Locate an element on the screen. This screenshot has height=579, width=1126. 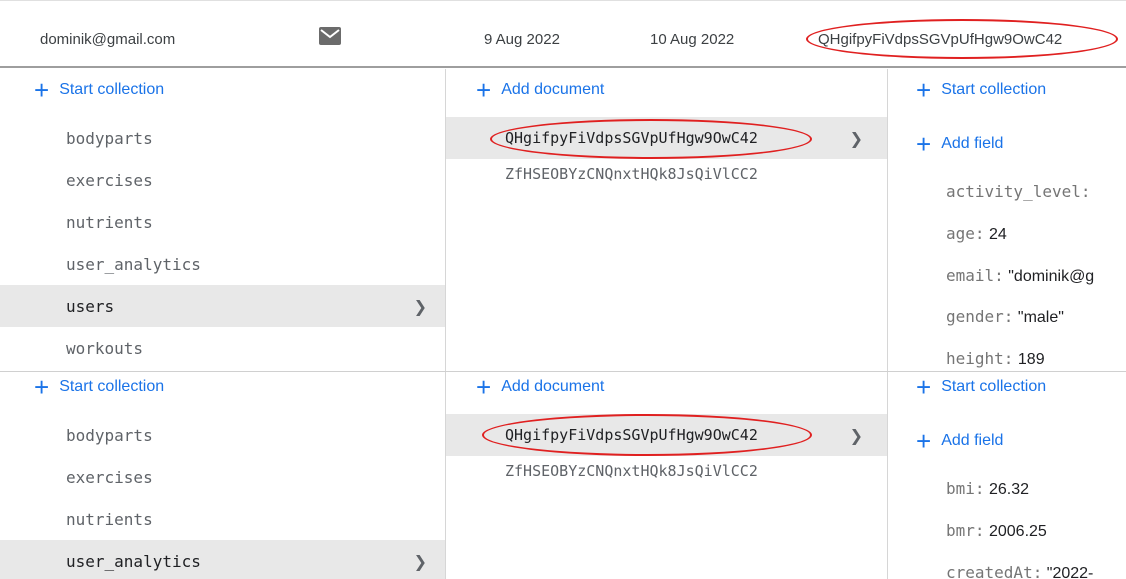
user-signed-in-date: 10 Aug 2022 is located at coordinates (692, 39).